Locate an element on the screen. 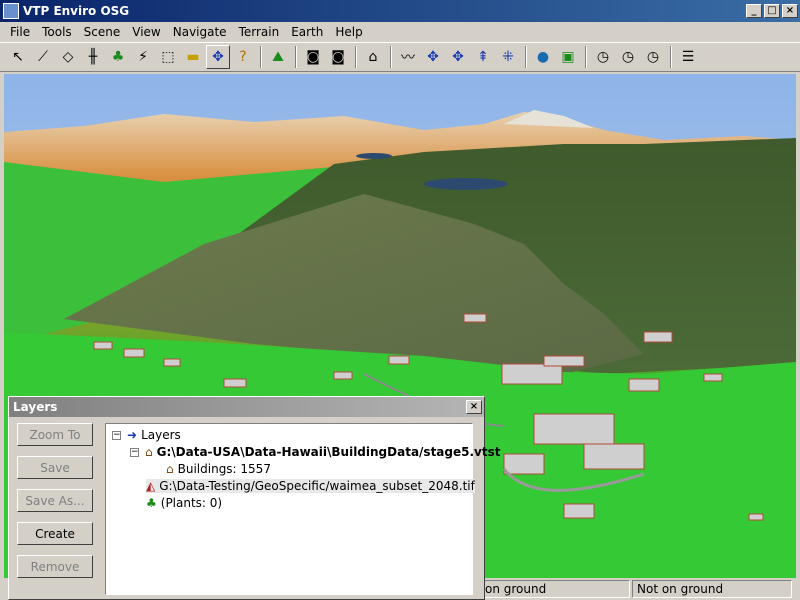 Image resolution: width=800 pixels, height=600 pixels. map-icon: ▣ is located at coordinates (568, 57).